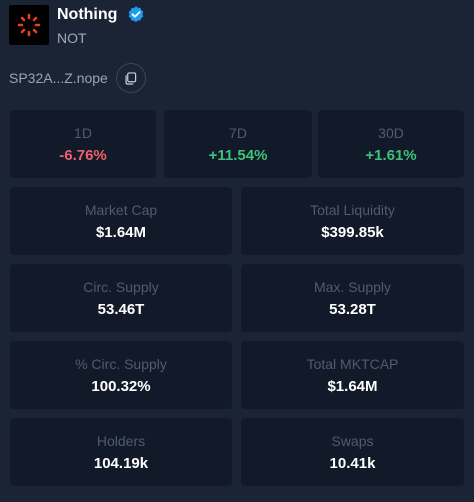  I want to click on token-title-block: Nothing NOT, so click(101, 25).